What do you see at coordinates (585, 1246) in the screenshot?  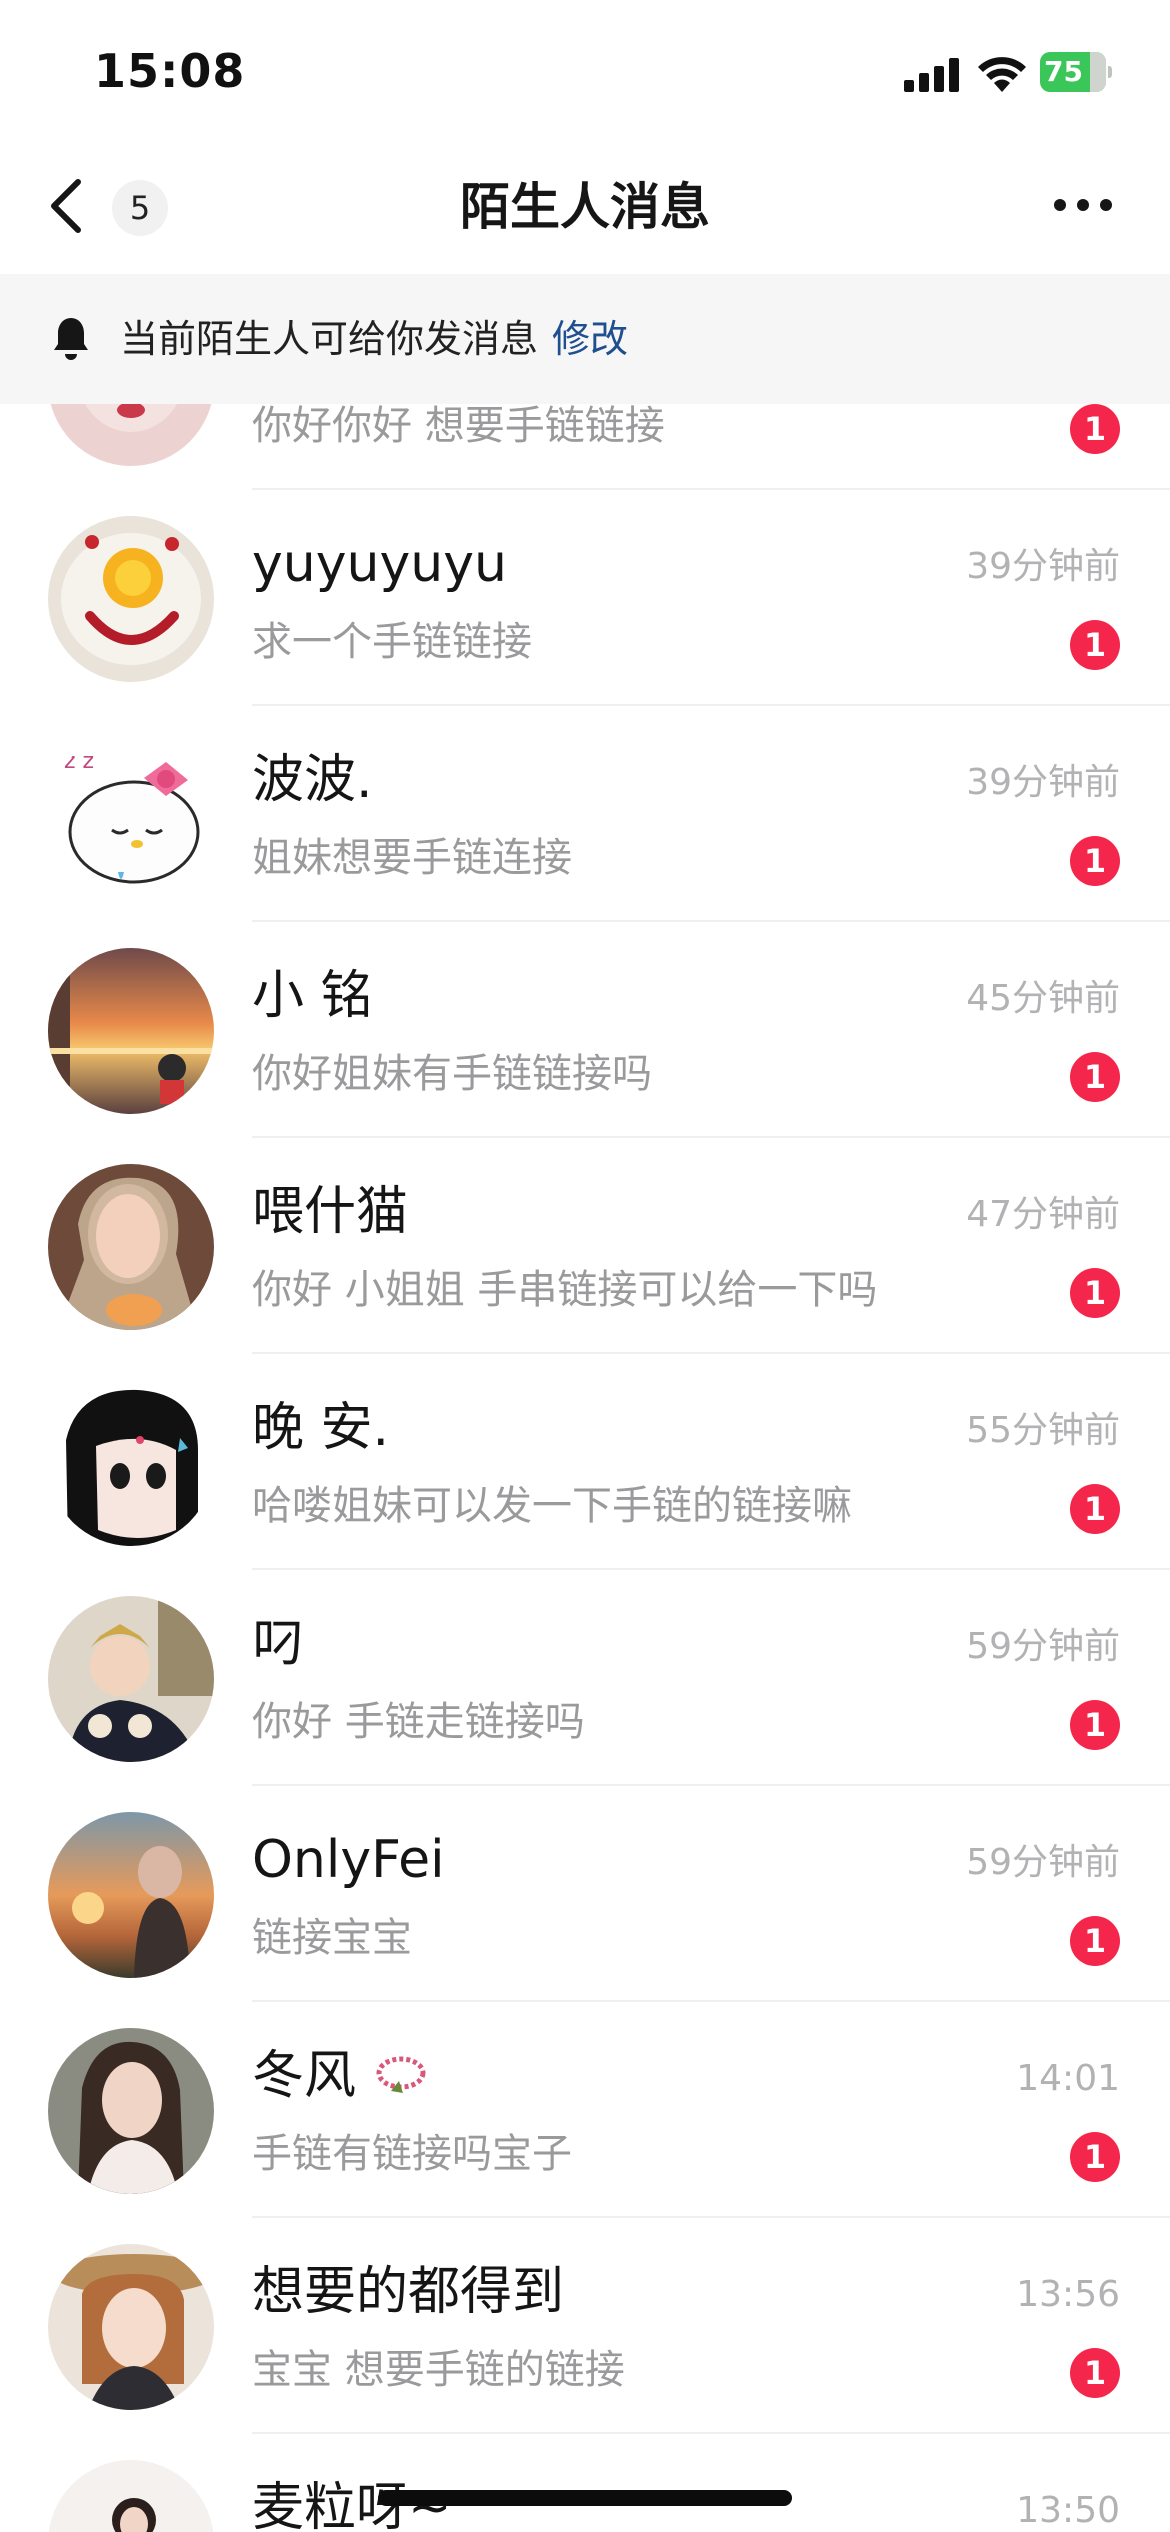 I see `message-row: 喂什猫 47分钟前 你好 小姐姐 手串链接可以给一下吗 1` at bounding box center [585, 1246].